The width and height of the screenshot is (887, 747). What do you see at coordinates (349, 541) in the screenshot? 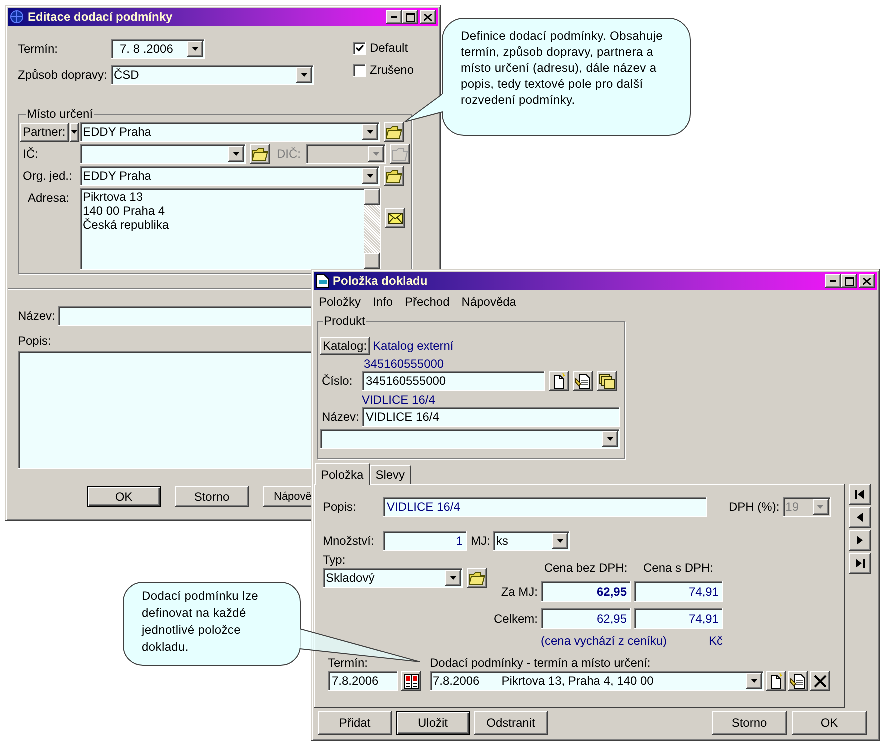
I see `field-label: Množství:` at bounding box center [349, 541].